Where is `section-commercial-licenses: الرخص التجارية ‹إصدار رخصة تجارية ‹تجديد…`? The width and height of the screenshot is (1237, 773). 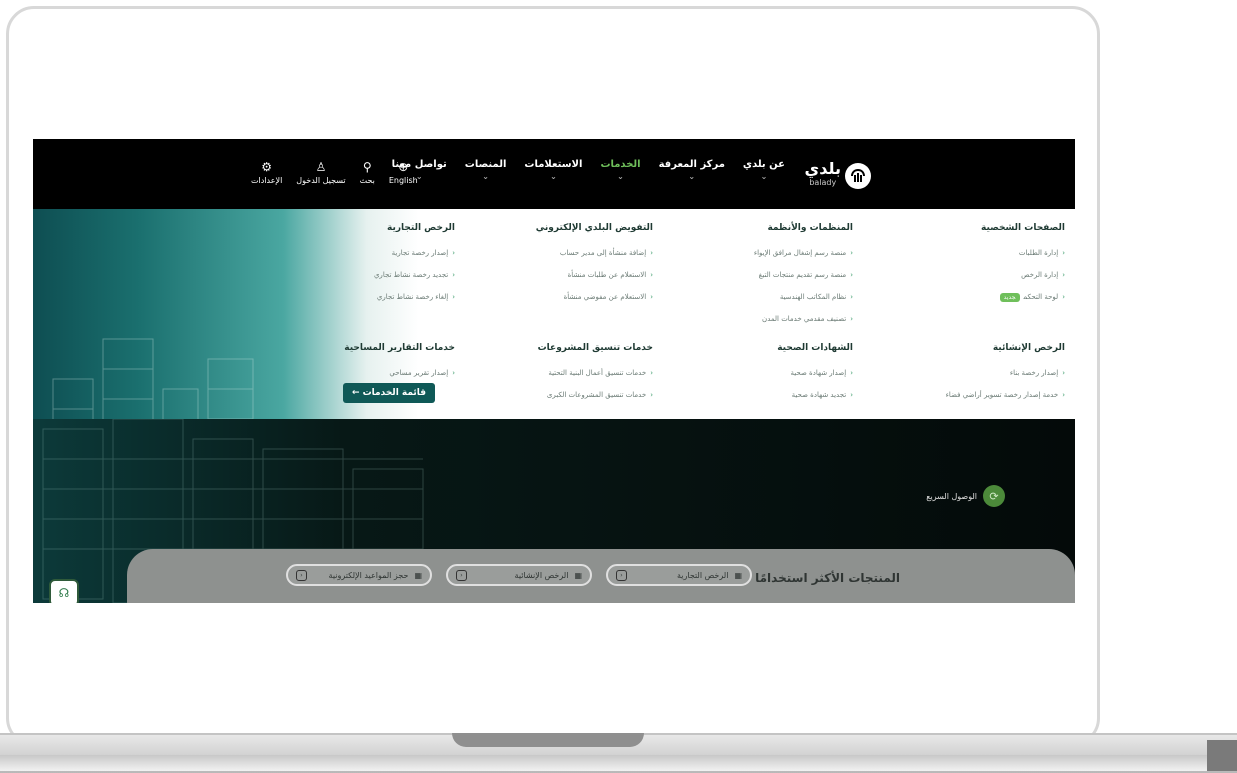
section-commercial-licenses: الرخص التجارية ‹إصدار رخصة تجارية ‹تجديد… is located at coordinates (365, 269).